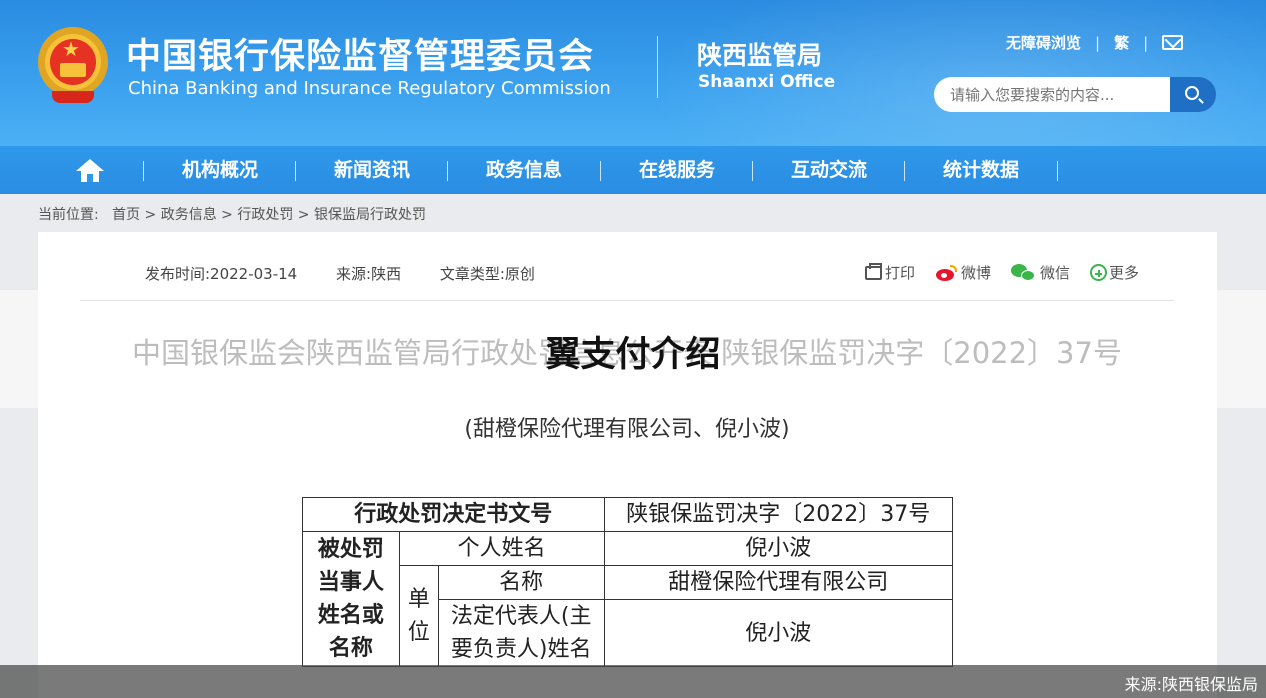  I want to click on overlay-title: 翼支付介绍, so click(633, 355).